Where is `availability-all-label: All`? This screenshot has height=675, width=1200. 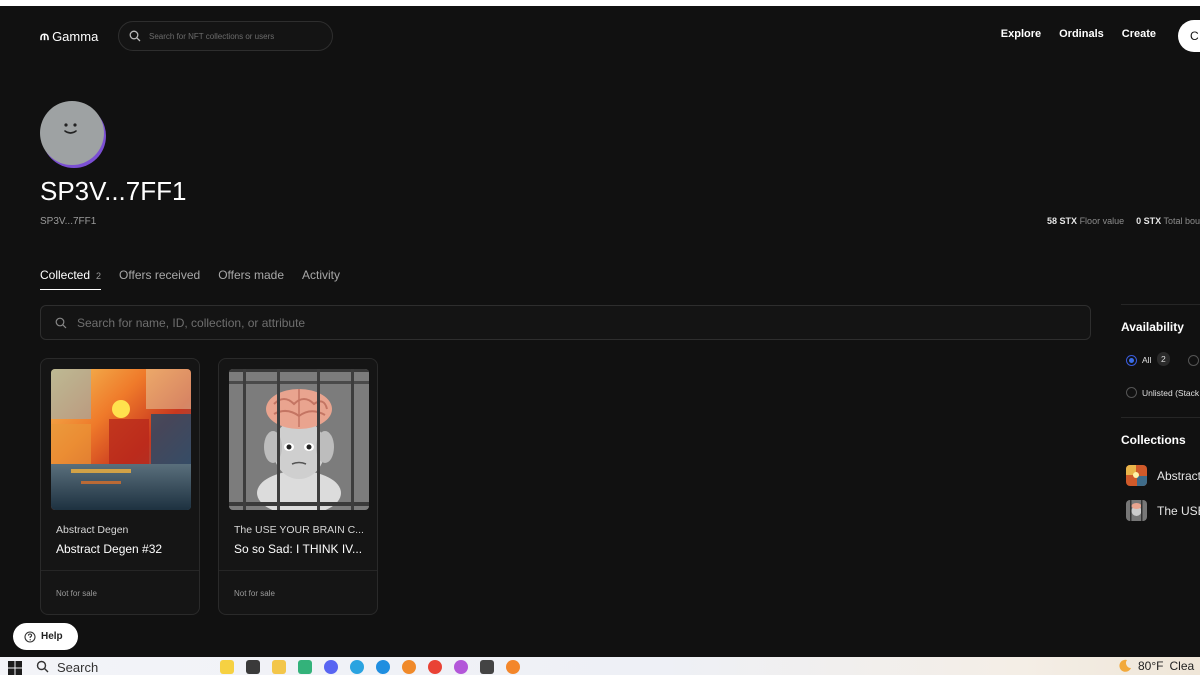
availability-all-label: All is located at coordinates (1146, 360).